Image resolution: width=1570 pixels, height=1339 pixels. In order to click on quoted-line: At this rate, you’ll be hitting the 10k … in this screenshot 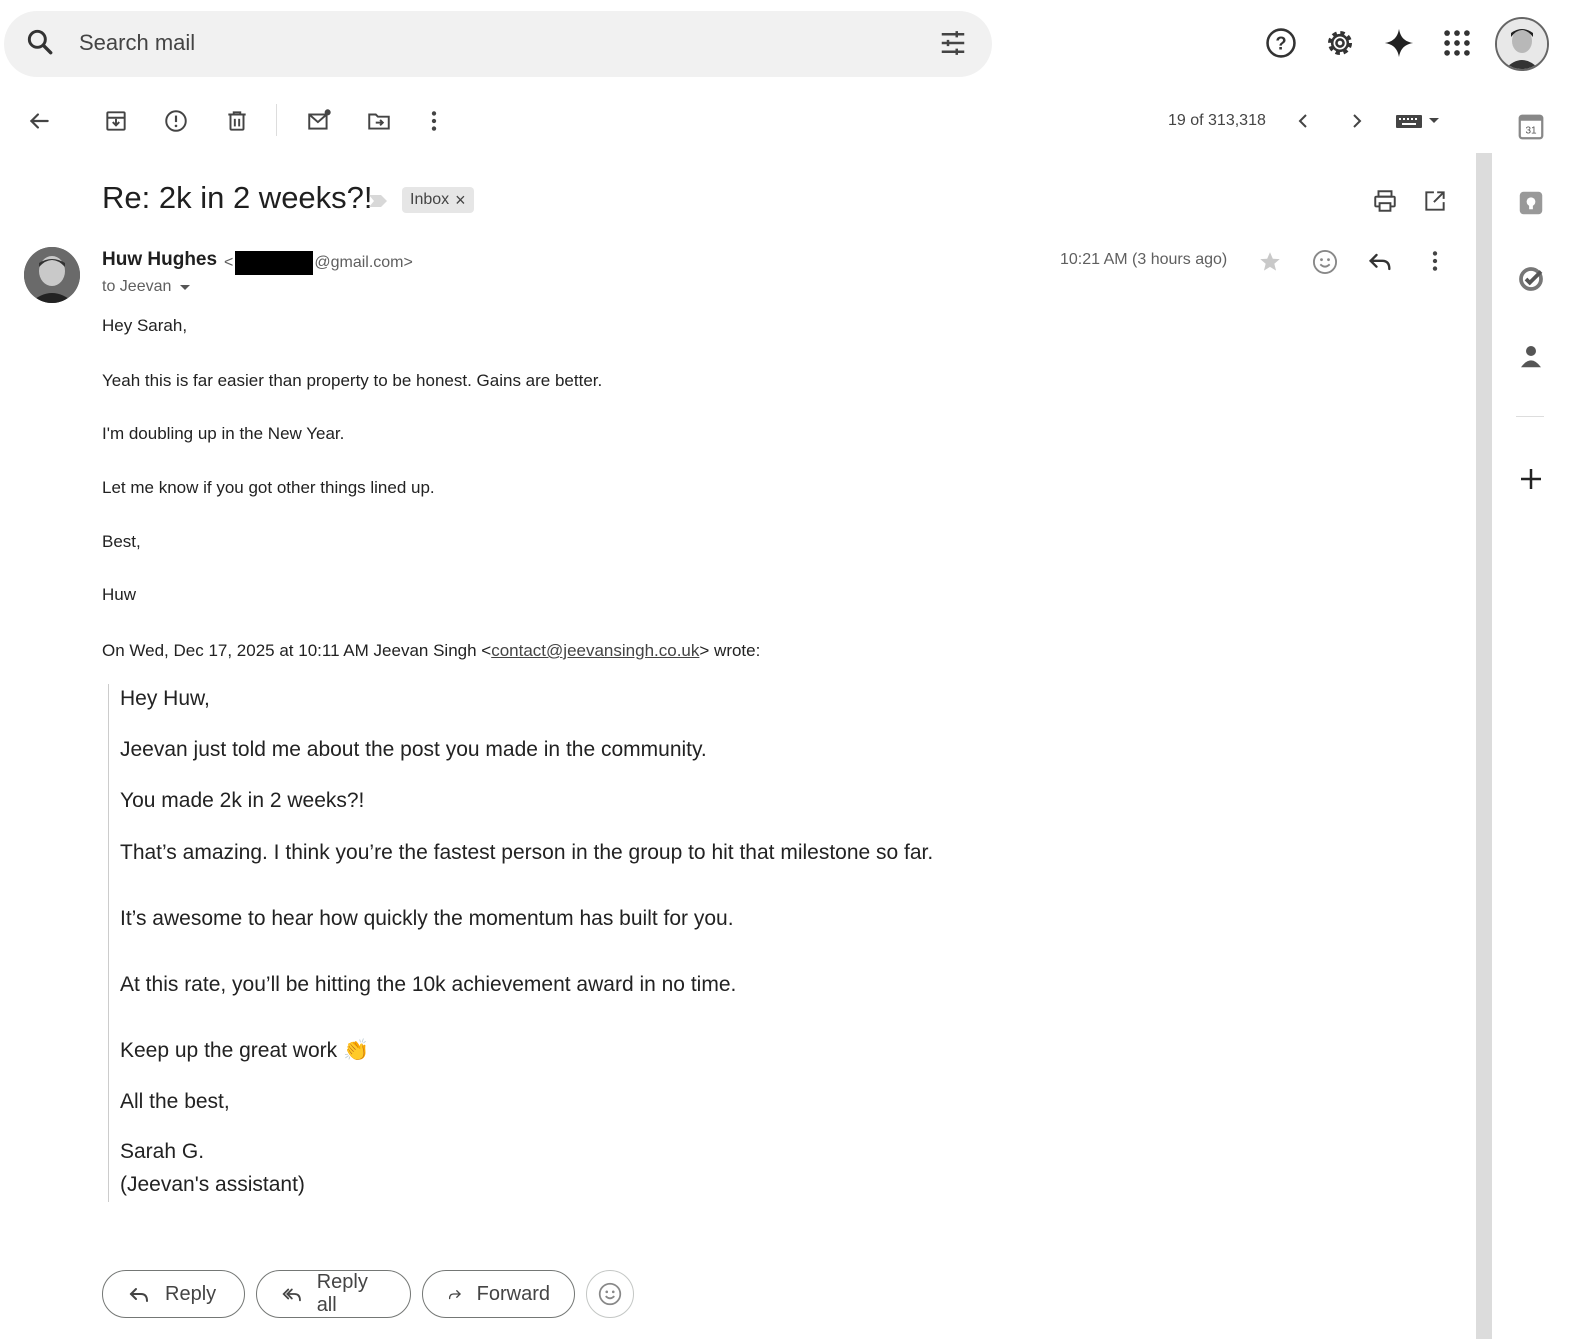, I will do `click(428, 984)`.